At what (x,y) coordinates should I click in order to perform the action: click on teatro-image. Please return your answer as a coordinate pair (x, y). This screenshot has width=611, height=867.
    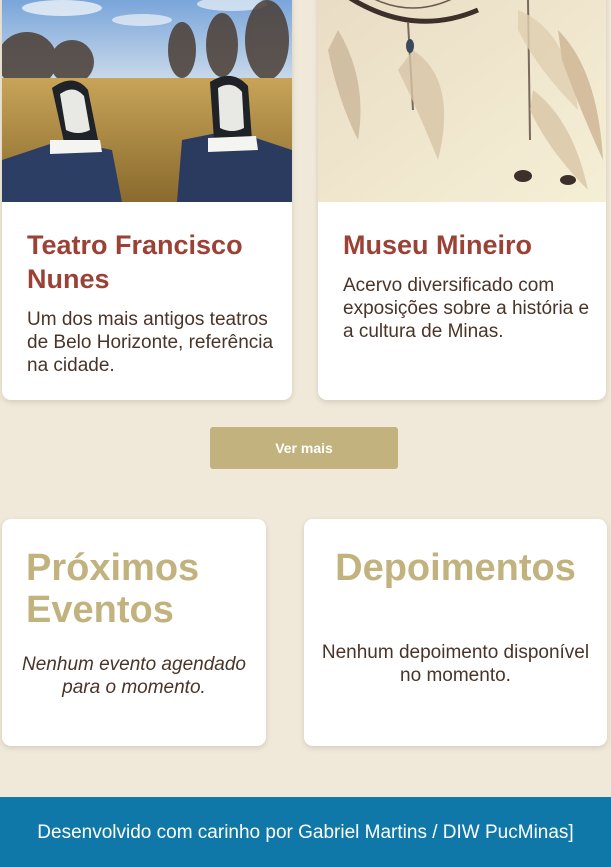
    Looking at the image, I should click on (147, 101).